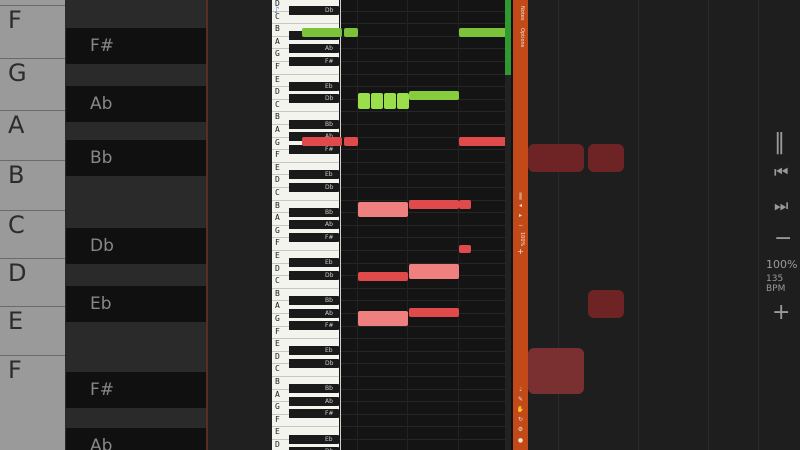 The width and height of the screenshot is (800, 450). What do you see at coordinates (520, 225) in the screenshot?
I see `minus-icon: −` at bounding box center [520, 225].